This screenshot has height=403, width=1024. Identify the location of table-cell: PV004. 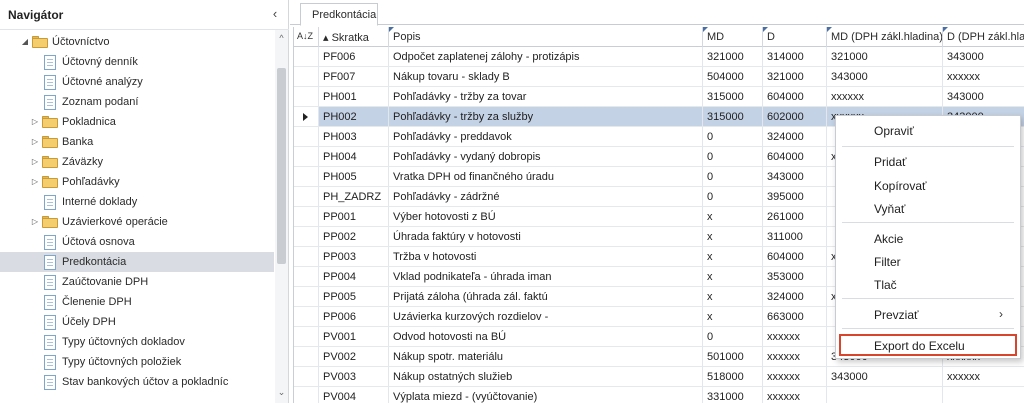
(354, 395).